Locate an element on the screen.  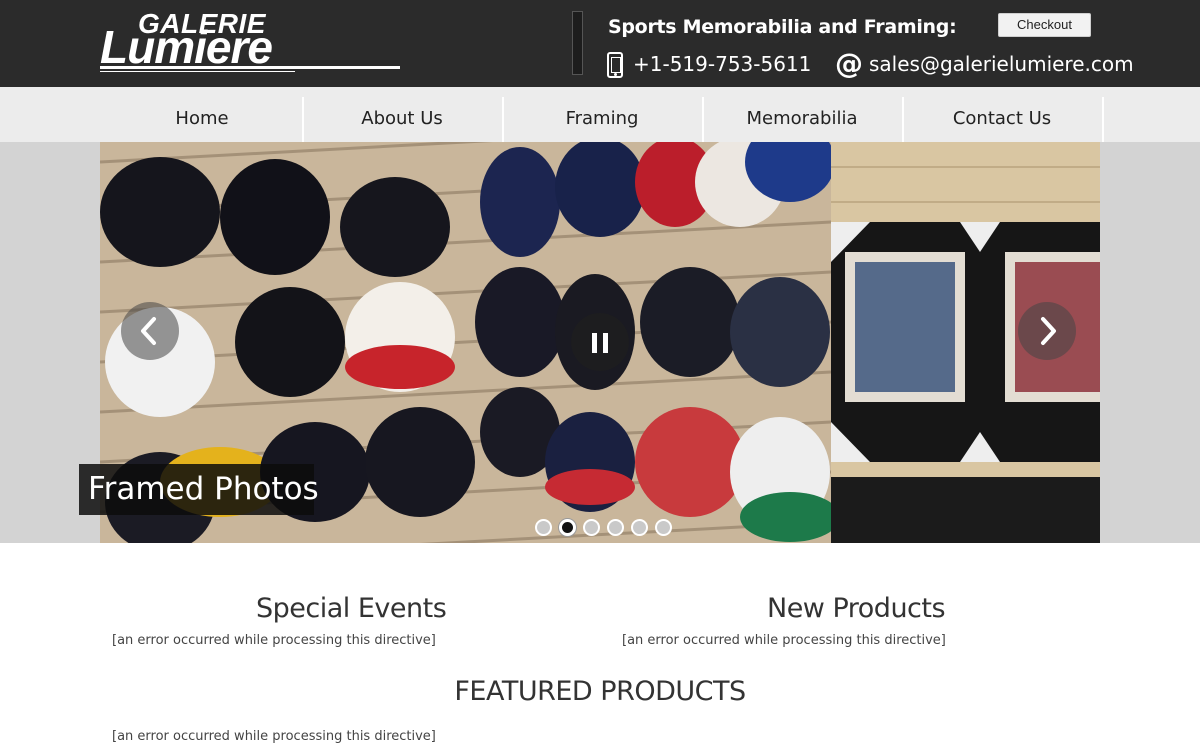
special-events-title: Special Events is located at coordinates (351, 608).